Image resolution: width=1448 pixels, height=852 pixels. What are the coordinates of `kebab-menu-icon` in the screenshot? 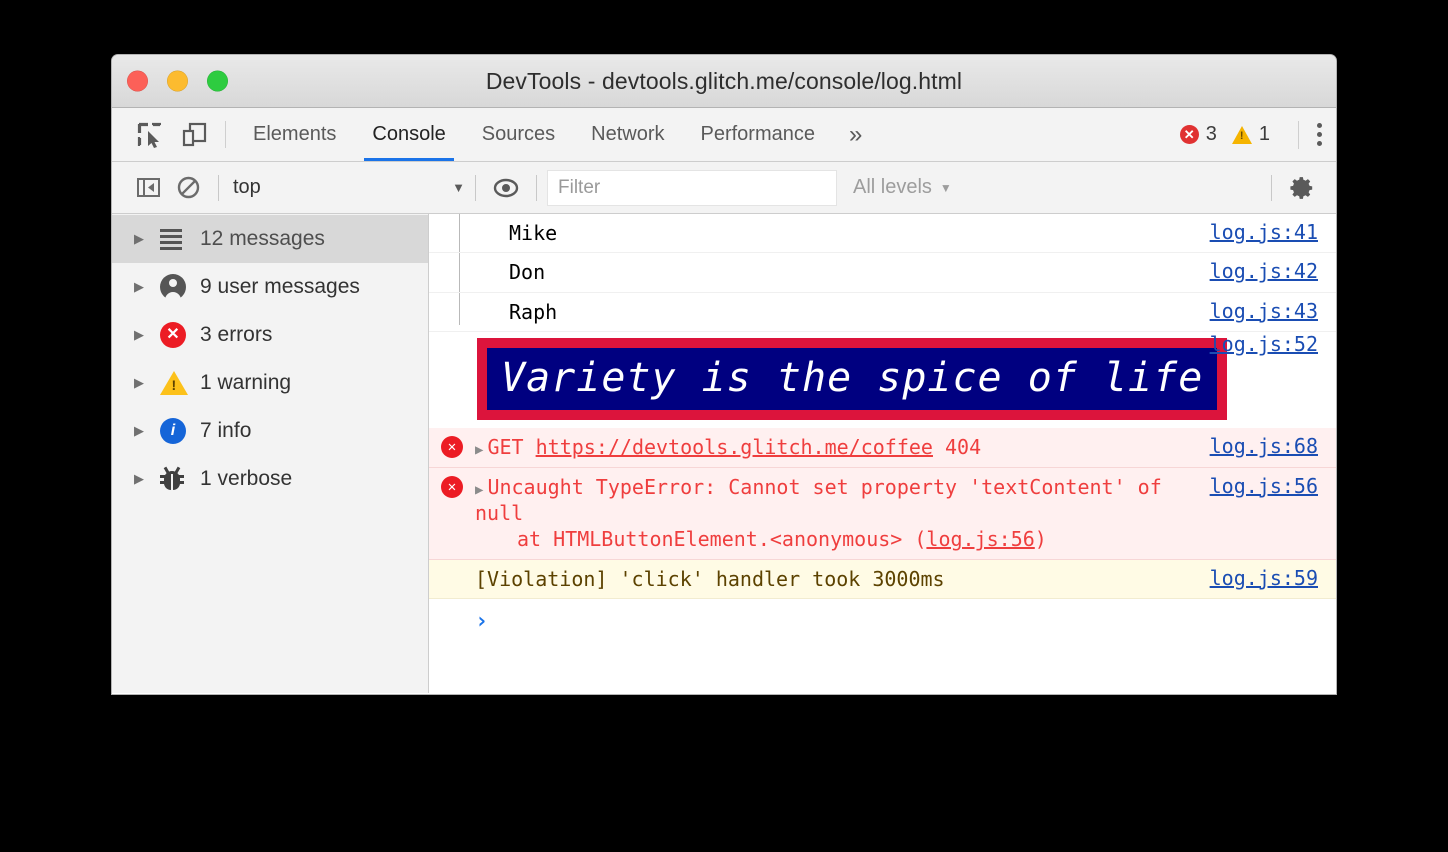 It's located at (1310, 134).